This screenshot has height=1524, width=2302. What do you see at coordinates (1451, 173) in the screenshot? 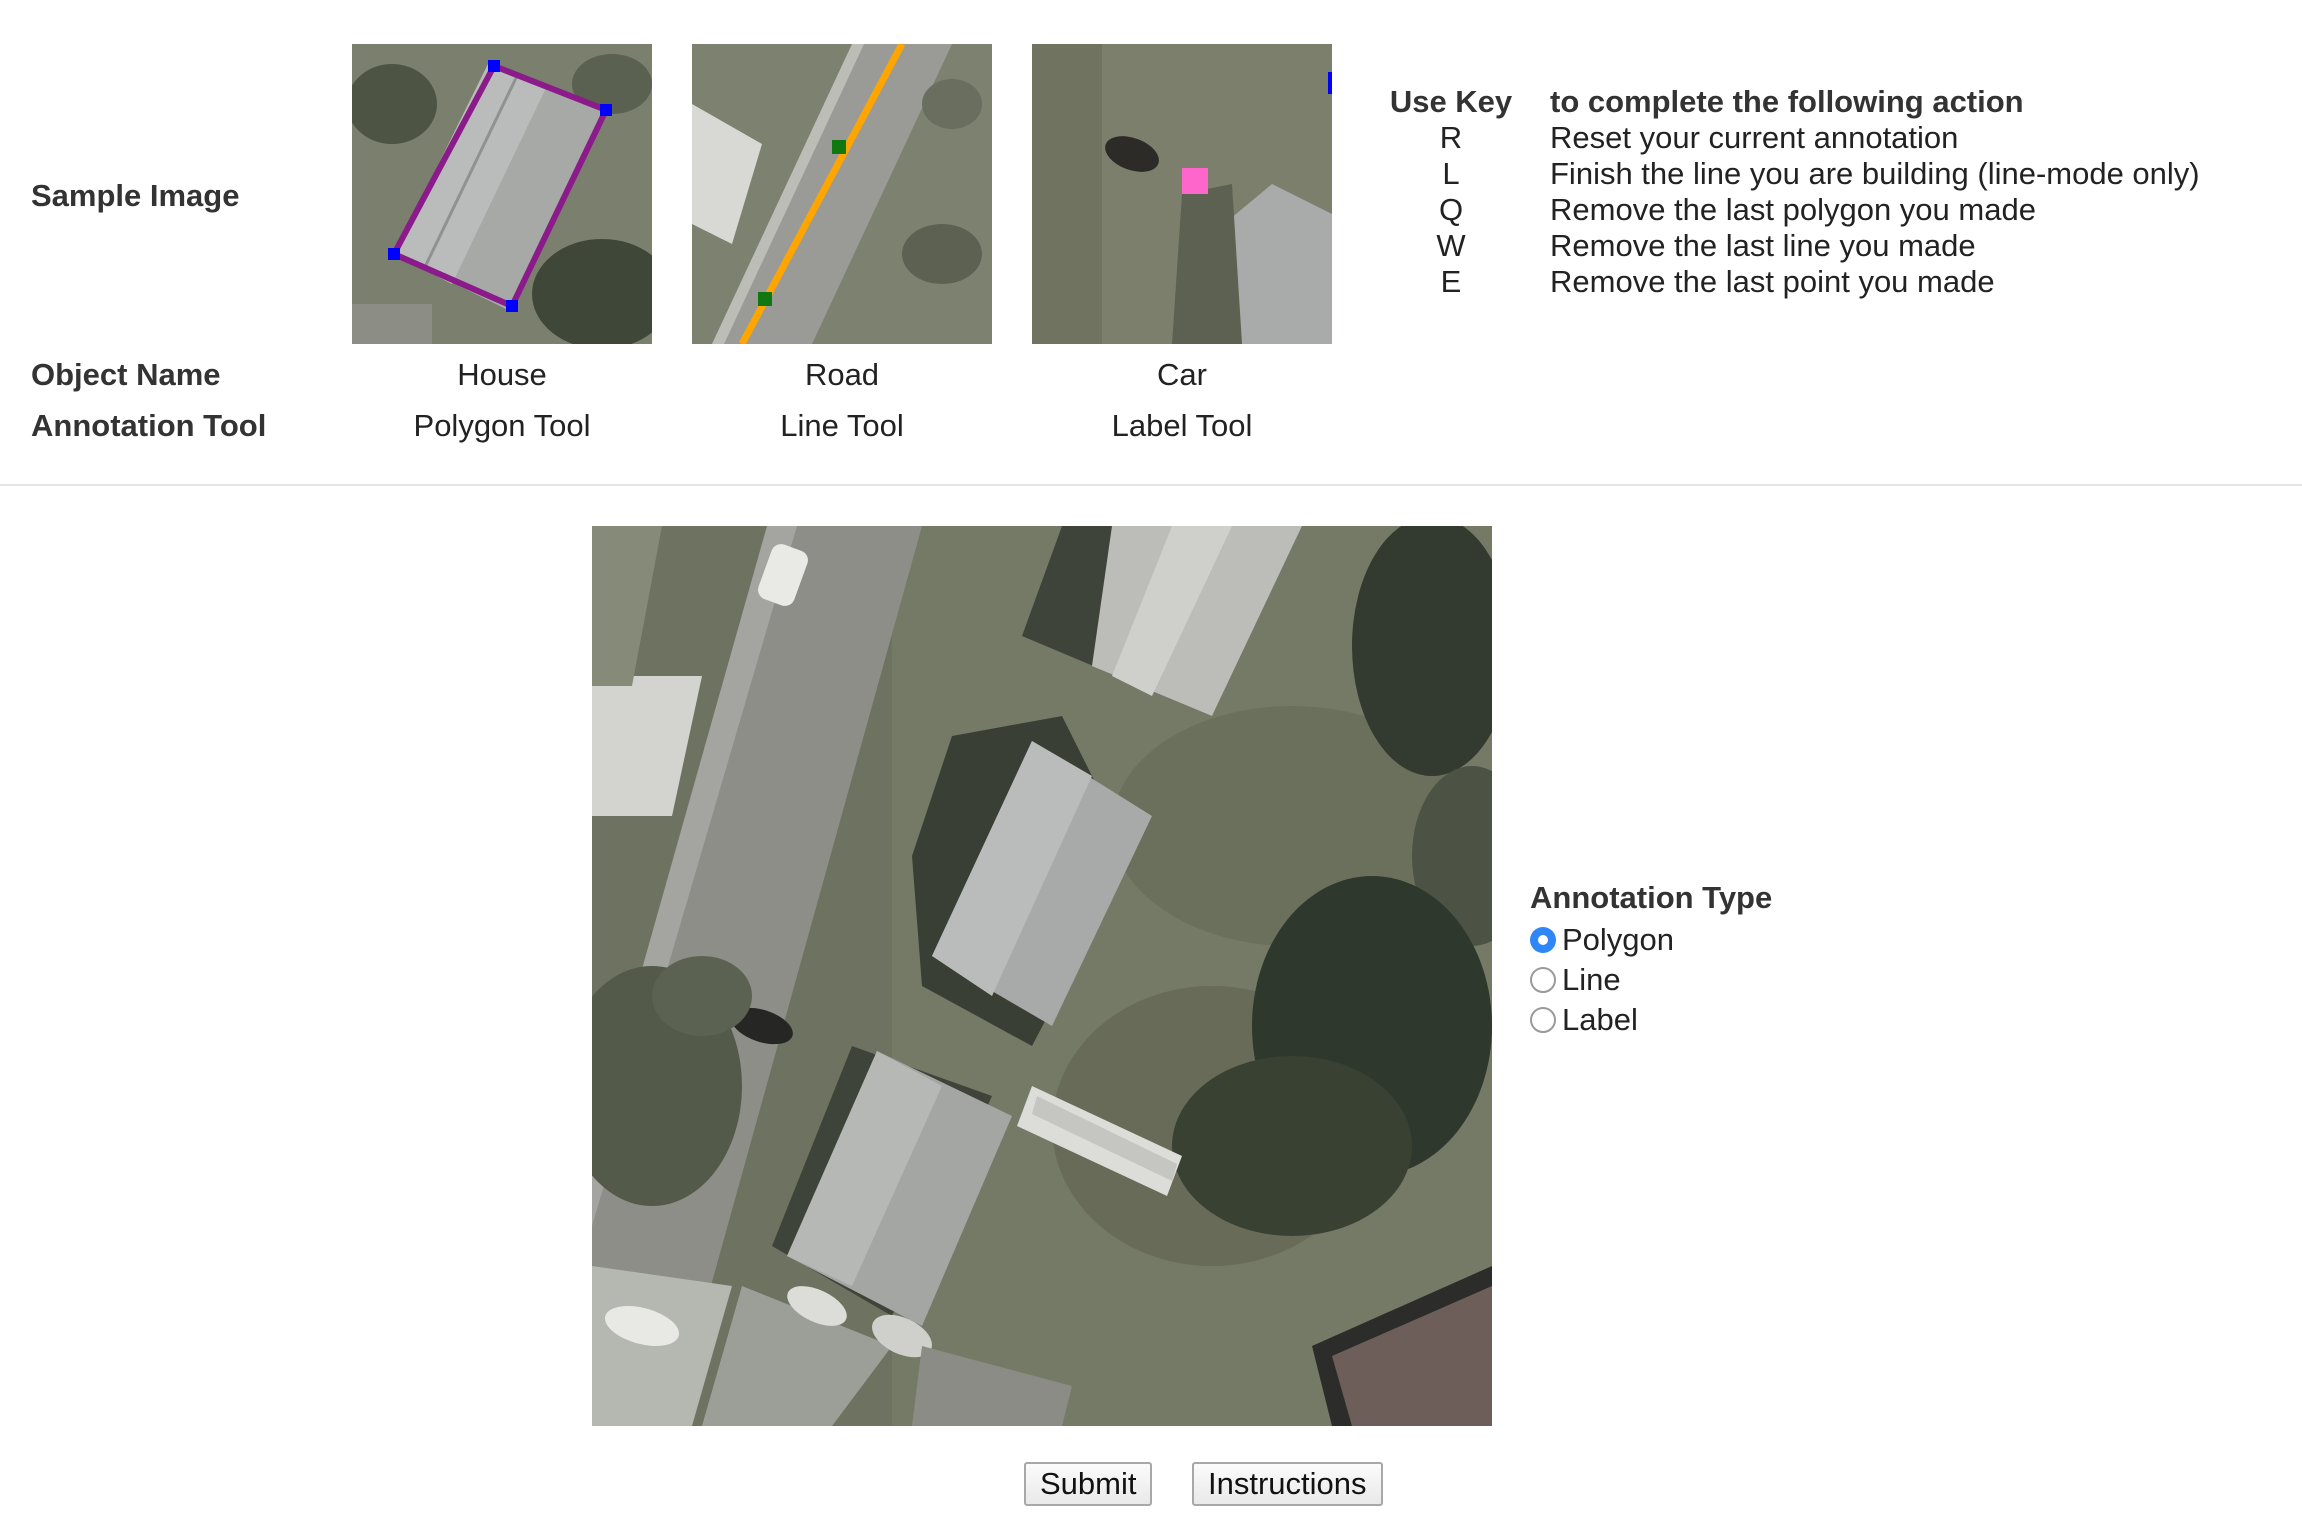
I see `shortcut-key: L` at bounding box center [1451, 173].